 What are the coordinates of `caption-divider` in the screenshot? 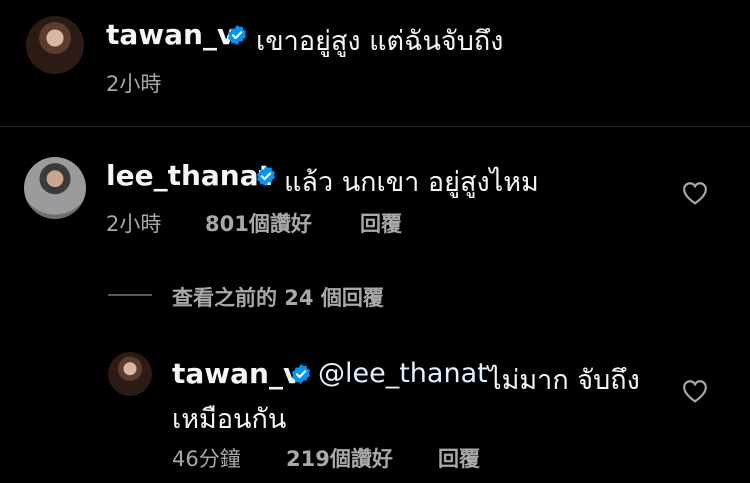 It's located at (375, 126).